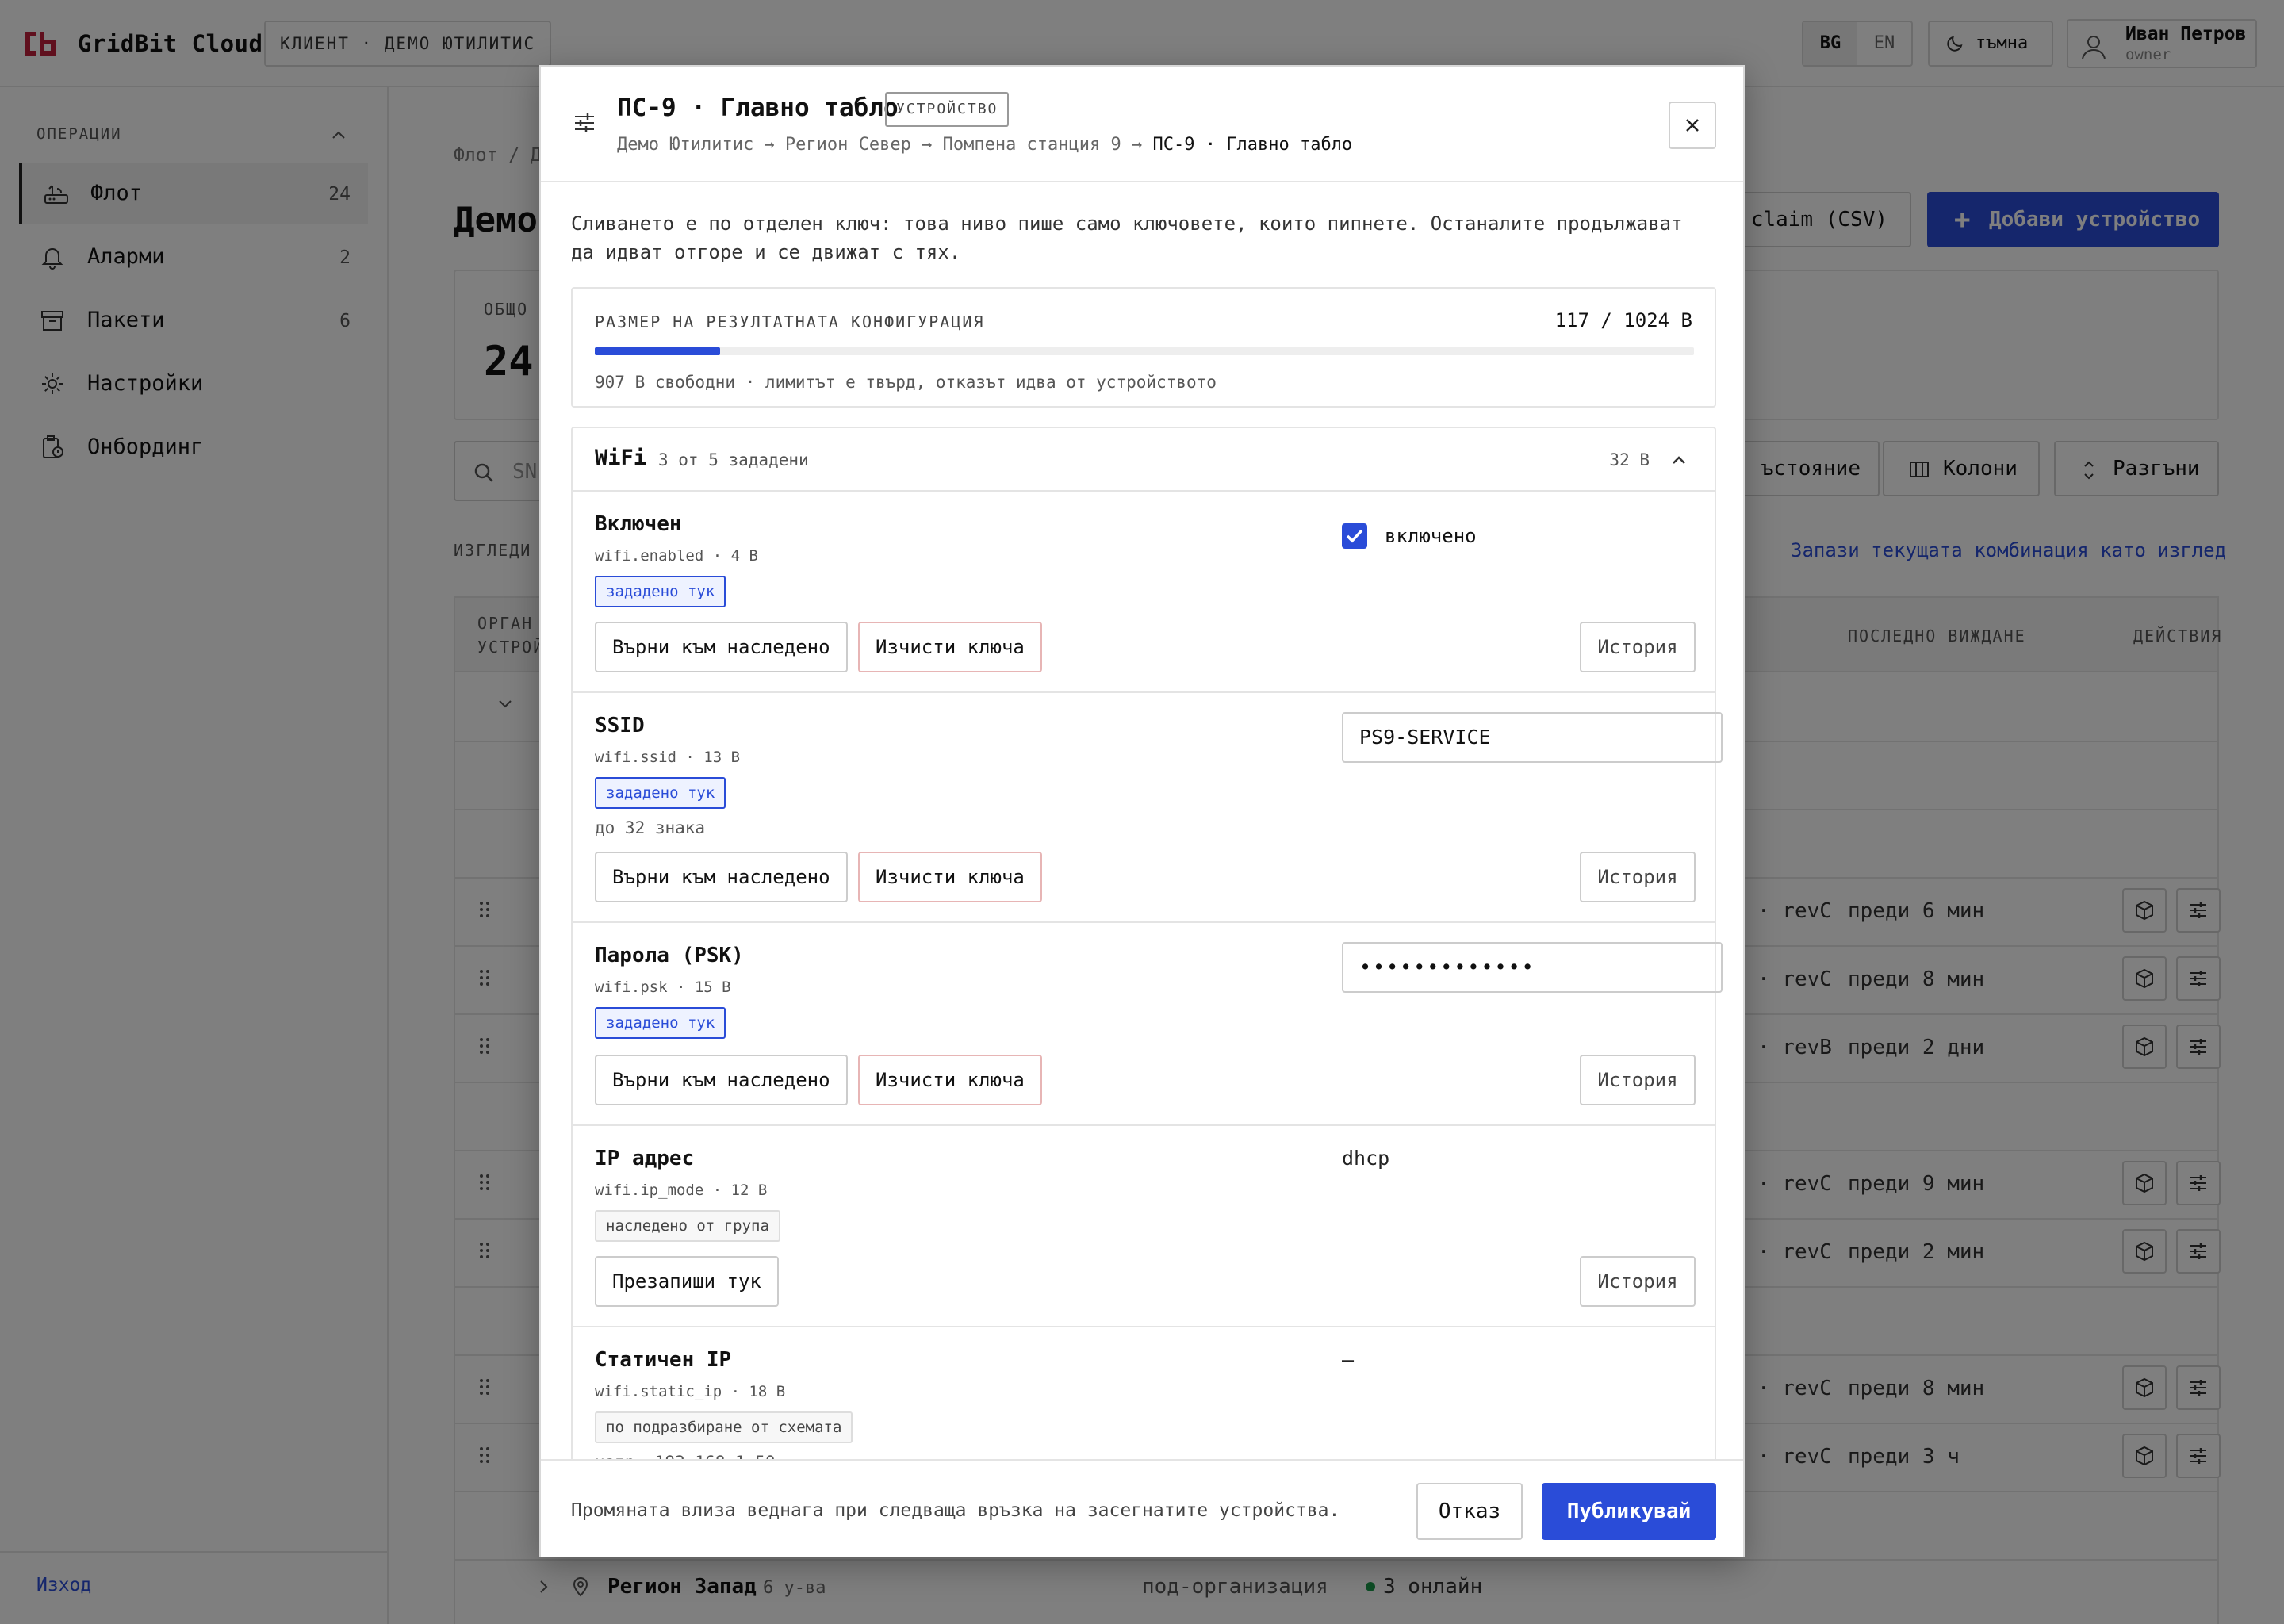 This screenshot has width=2284, height=1624. Describe the element at coordinates (690, 1391) in the screenshot. I see `field-key: wifi.static_ip · 18 B` at that location.